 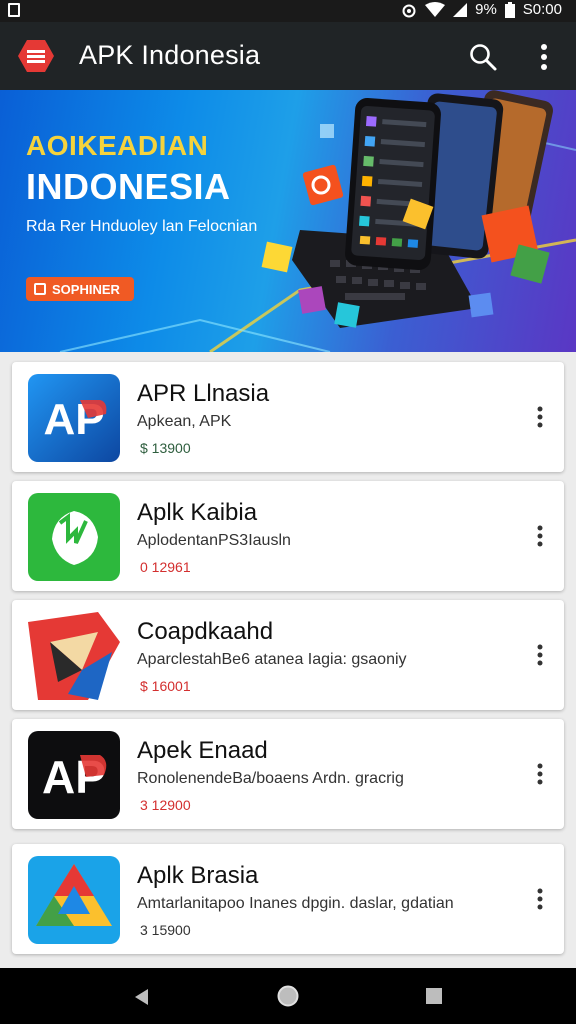 I want to click on cta-icon, so click(x=40, y=289).